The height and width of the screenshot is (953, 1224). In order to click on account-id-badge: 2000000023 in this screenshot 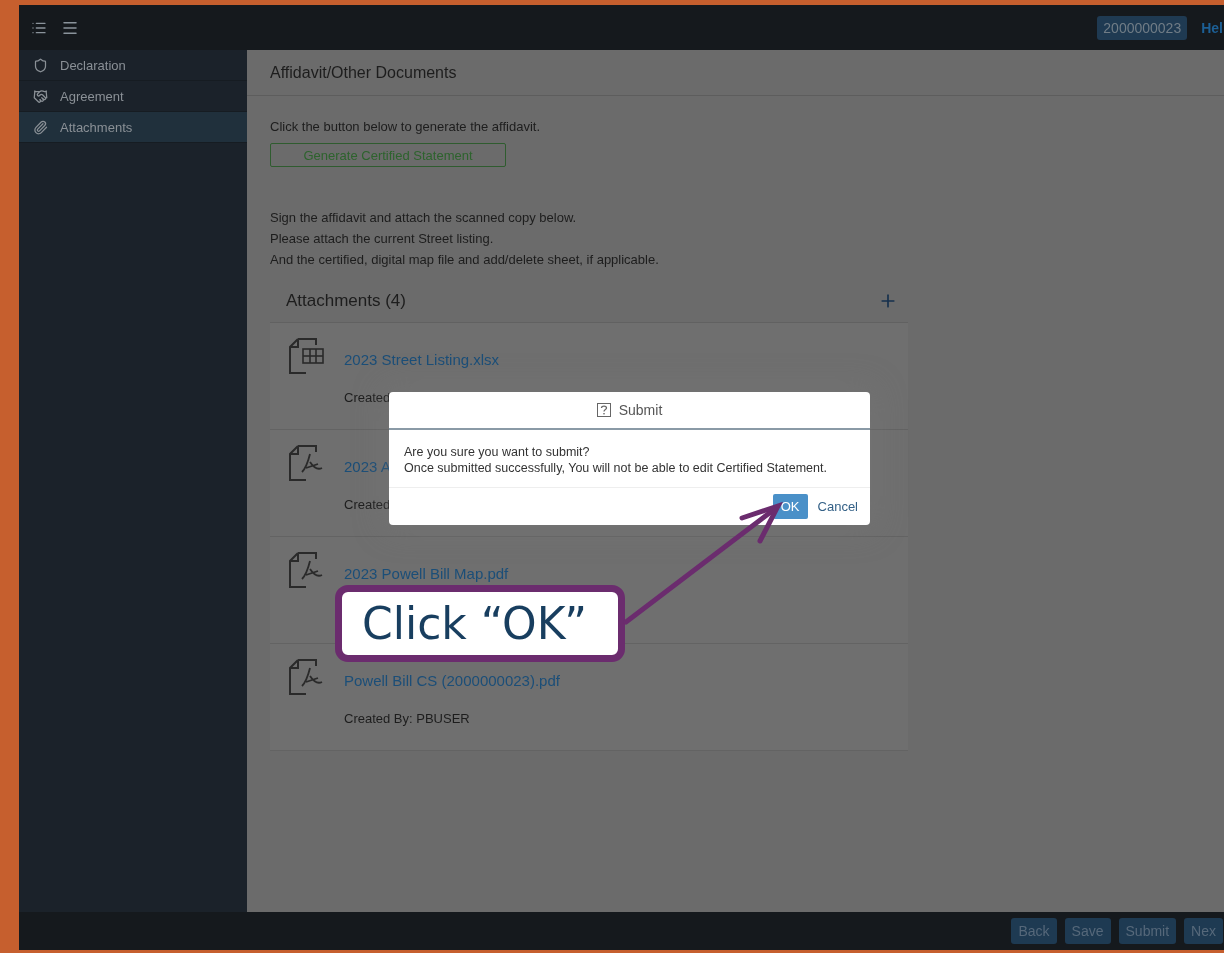, I will do `click(1142, 27)`.